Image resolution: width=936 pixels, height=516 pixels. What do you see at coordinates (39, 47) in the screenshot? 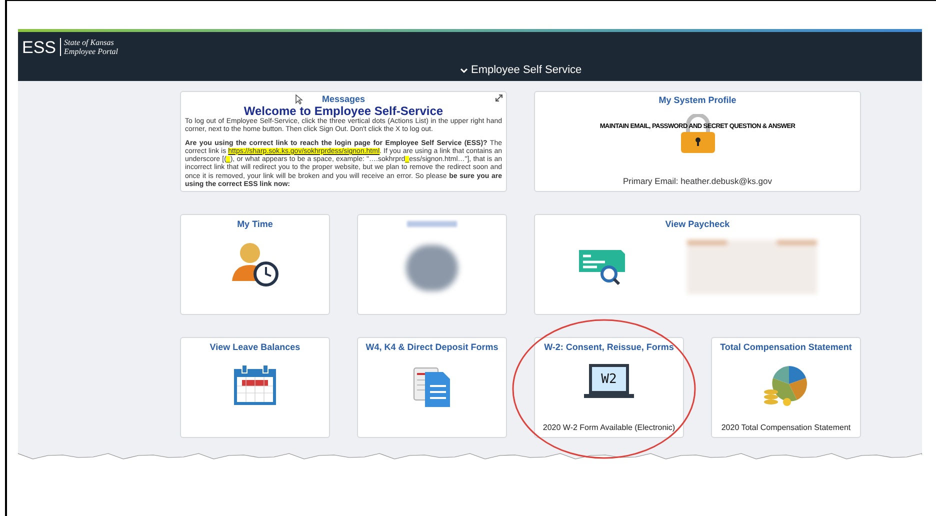
I see `logo-text: ESS` at bounding box center [39, 47].